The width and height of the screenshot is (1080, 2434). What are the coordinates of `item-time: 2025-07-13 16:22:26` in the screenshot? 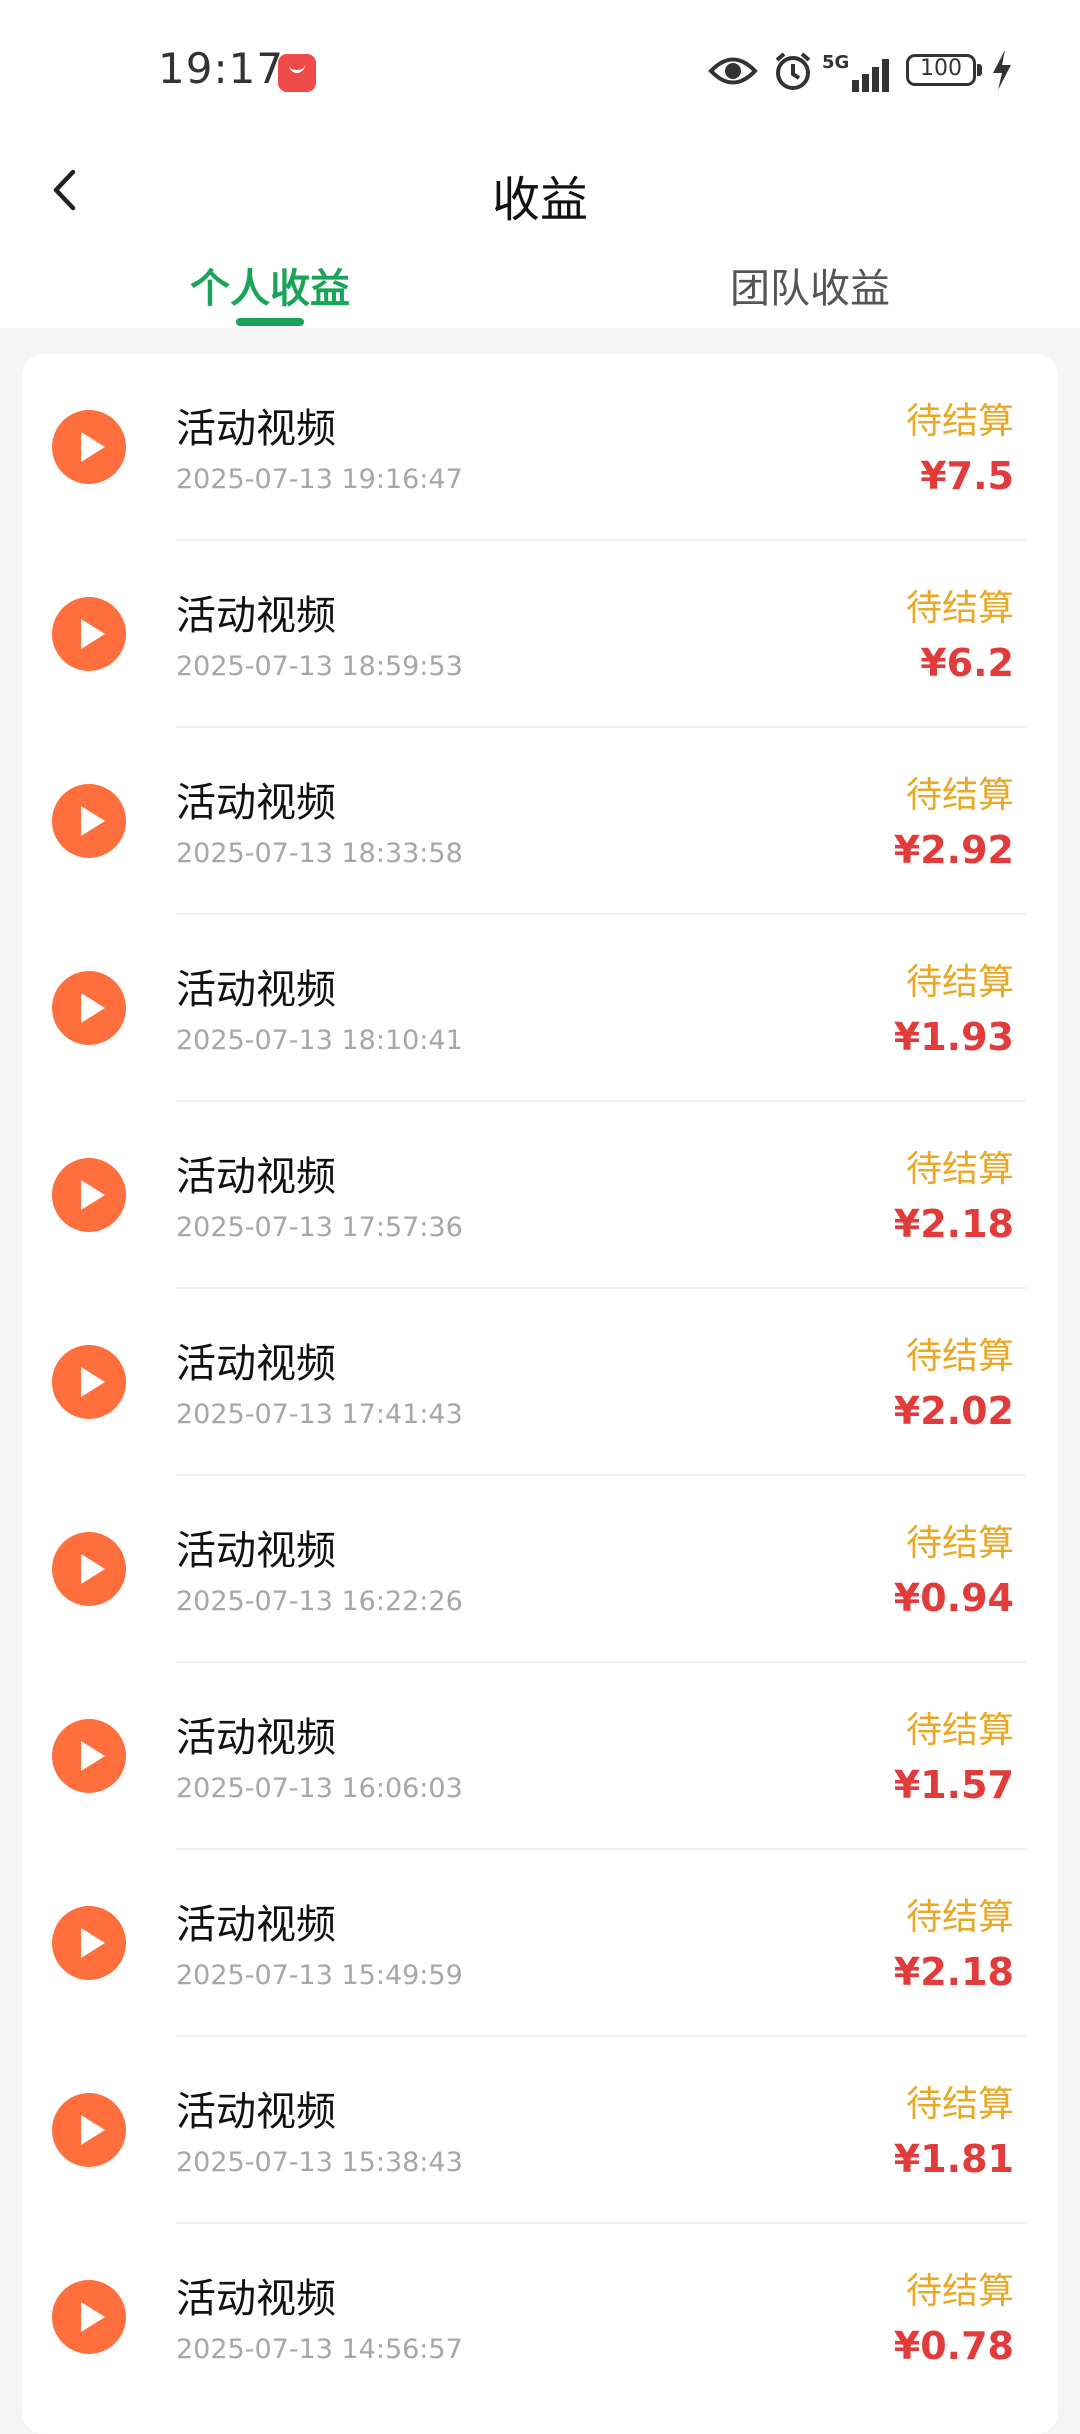 It's located at (319, 1601).